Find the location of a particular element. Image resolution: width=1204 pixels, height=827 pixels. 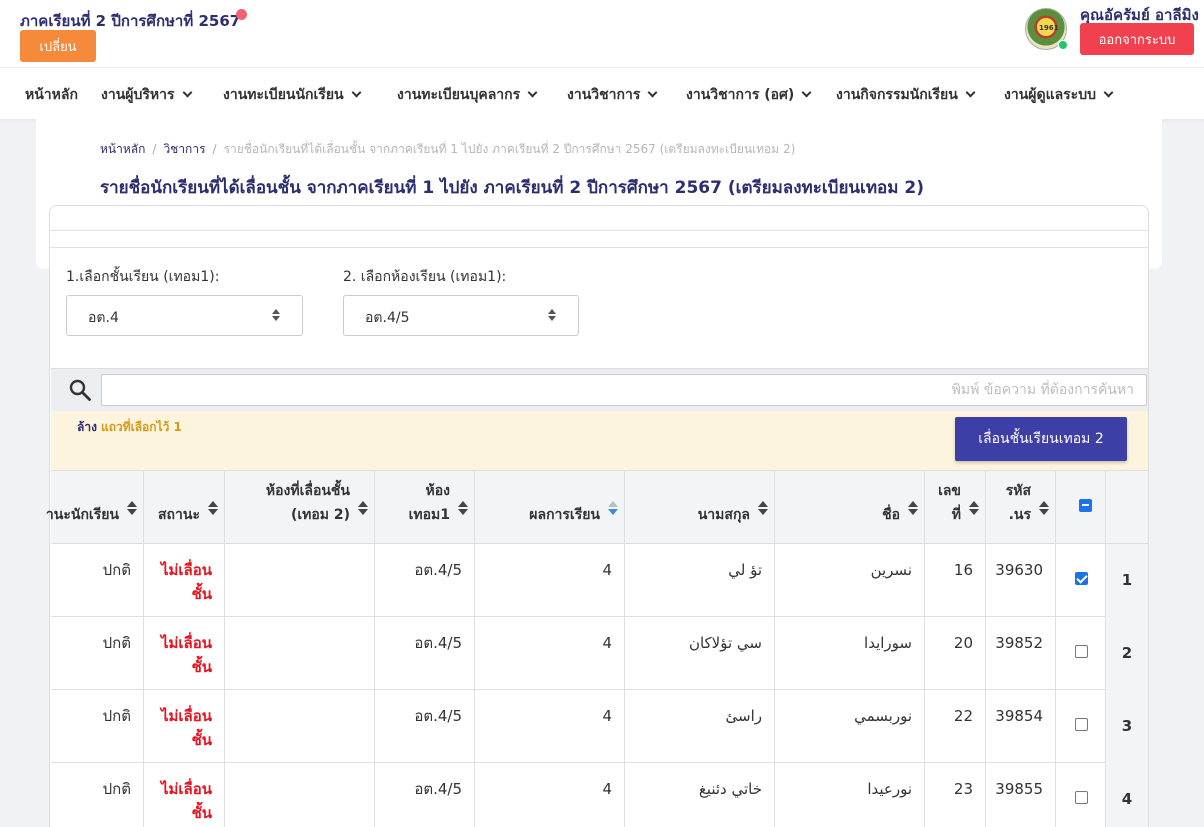

notification-dot is located at coordinates (241, 14).